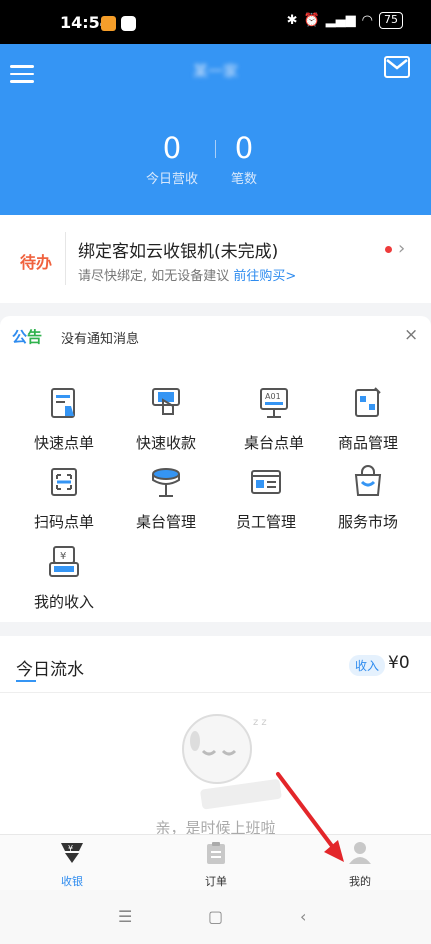 The width and height of the screenshot is (431, 944). I want to click on grid-label: 快速点单, so click(63, 443).